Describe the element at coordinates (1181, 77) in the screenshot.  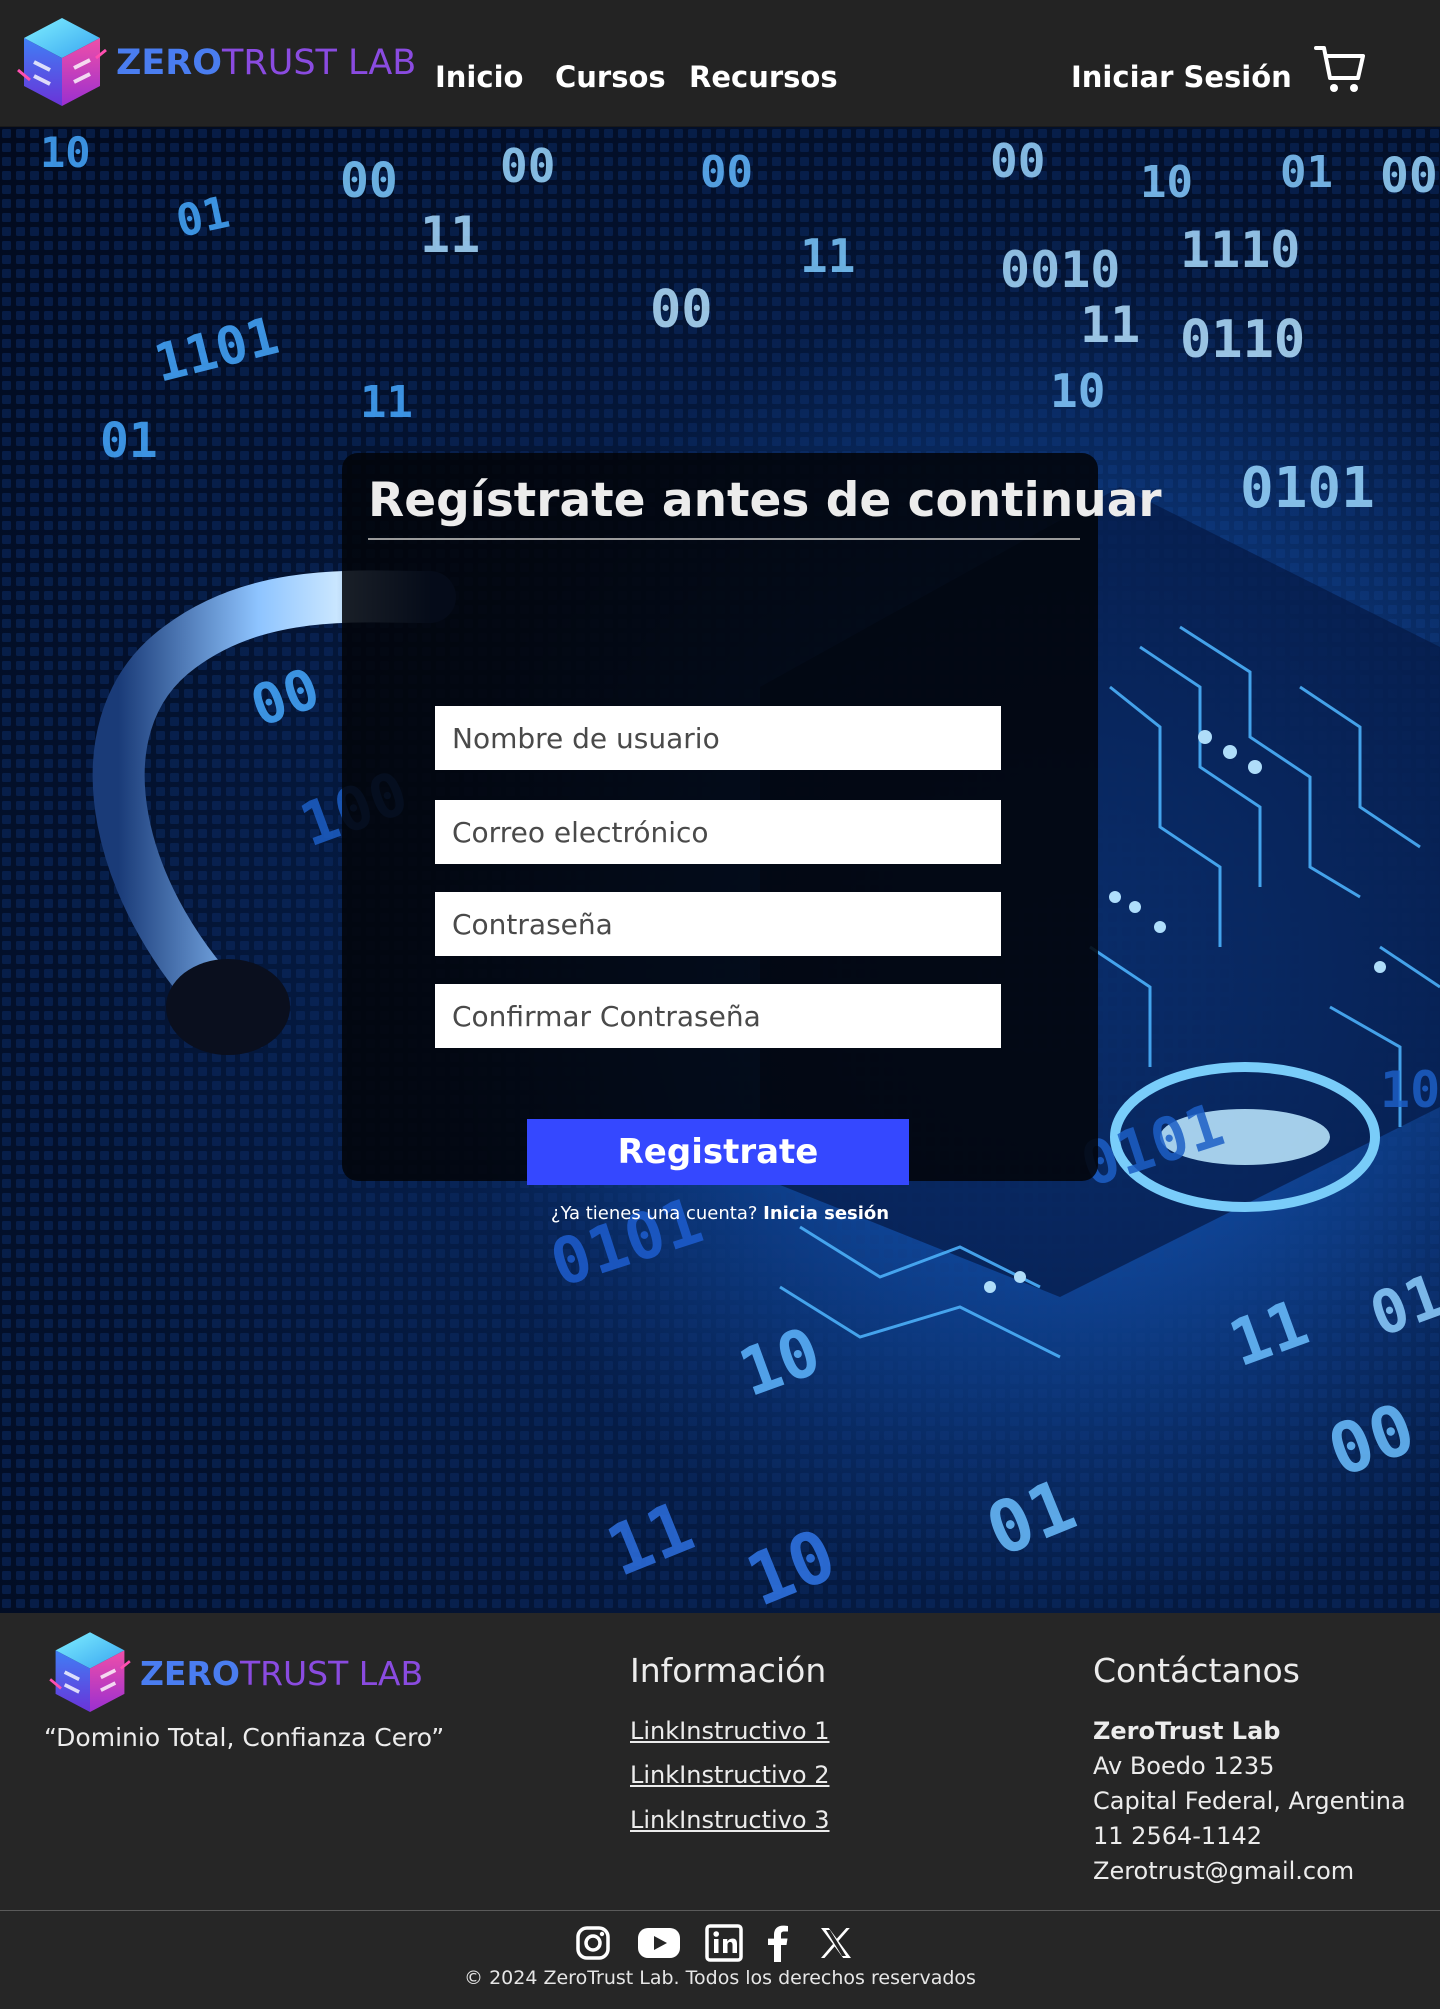
I see `nav-login: Iniciar Sesión` at that location.